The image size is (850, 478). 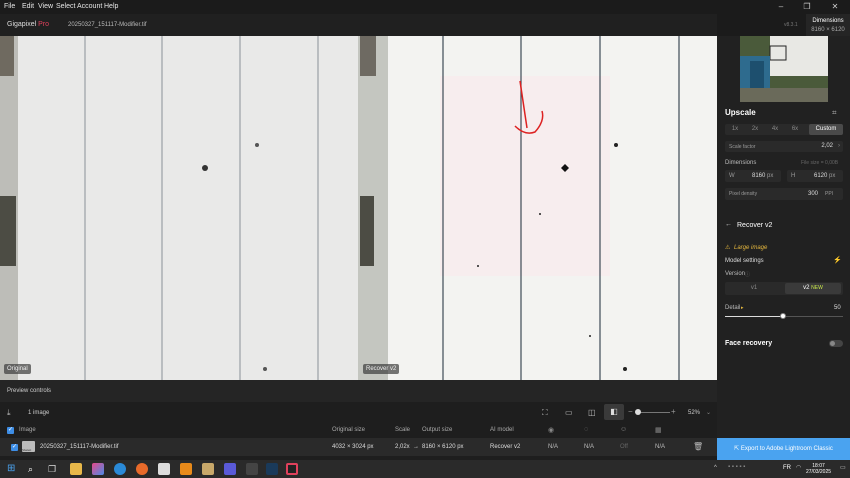 What do you see at coordinates (754, 288) in the screenshot?
I see `version-v1: v1` at bounding box center [754, 288].